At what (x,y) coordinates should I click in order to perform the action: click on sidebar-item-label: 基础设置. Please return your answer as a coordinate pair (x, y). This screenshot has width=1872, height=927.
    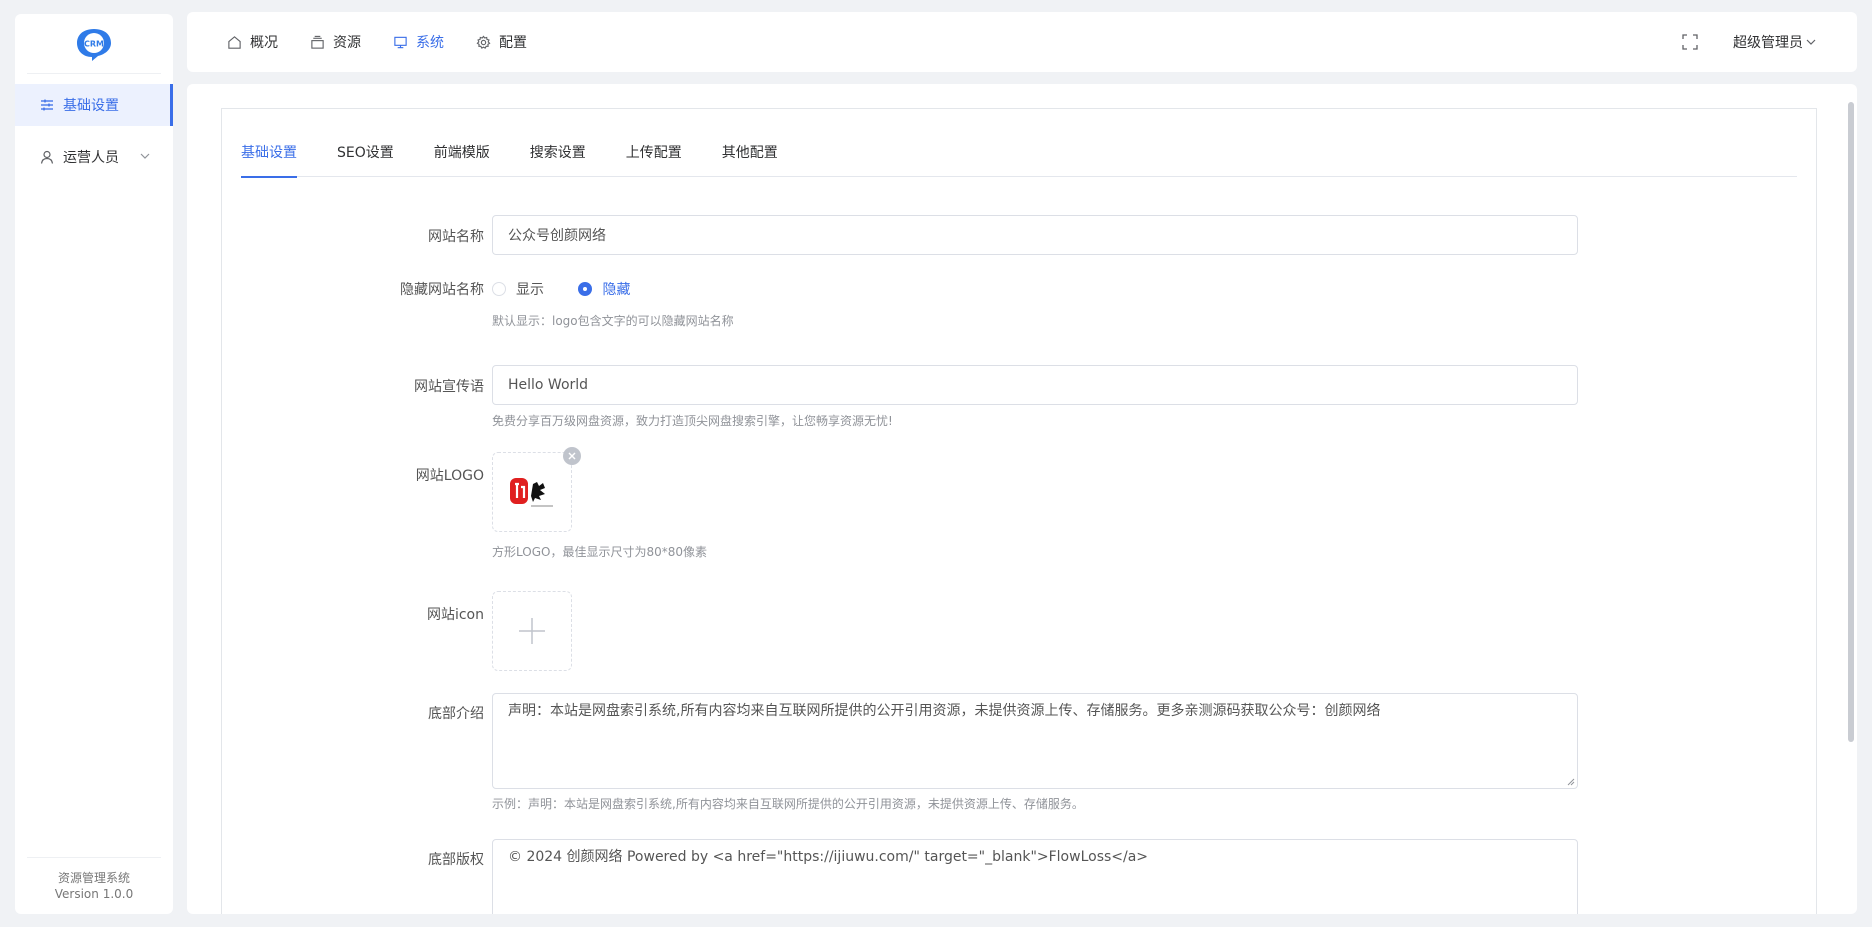
    Looking at the image, I should click on (91, 106).